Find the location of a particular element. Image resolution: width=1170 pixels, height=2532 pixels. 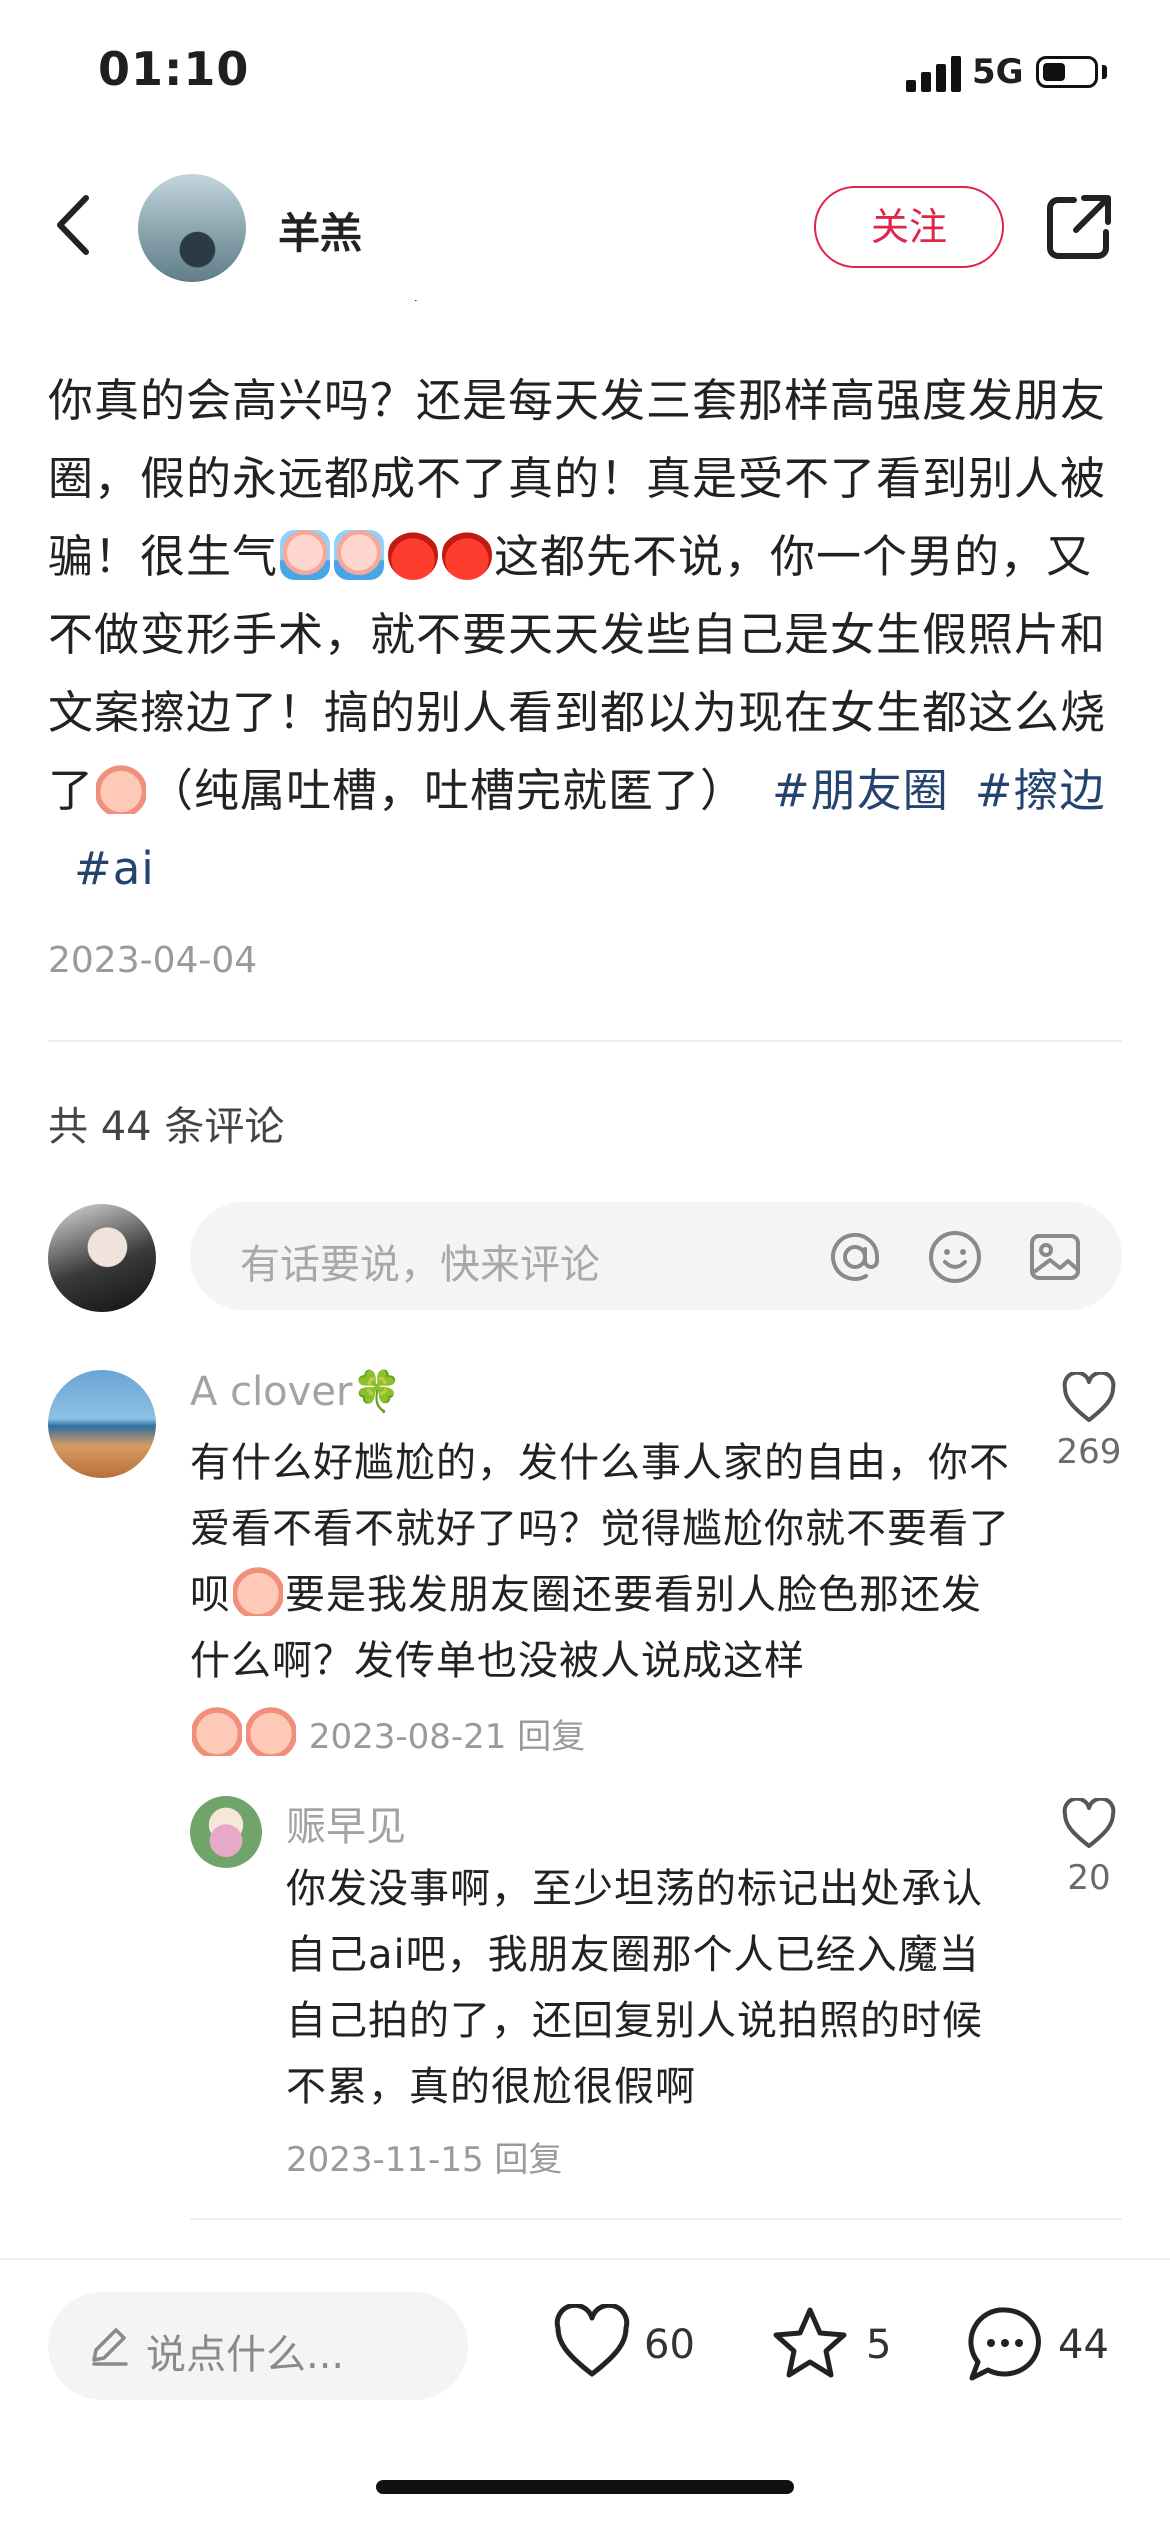

reply-meta: 2023-11-15 回复 is located at coordinates (424, 2156).